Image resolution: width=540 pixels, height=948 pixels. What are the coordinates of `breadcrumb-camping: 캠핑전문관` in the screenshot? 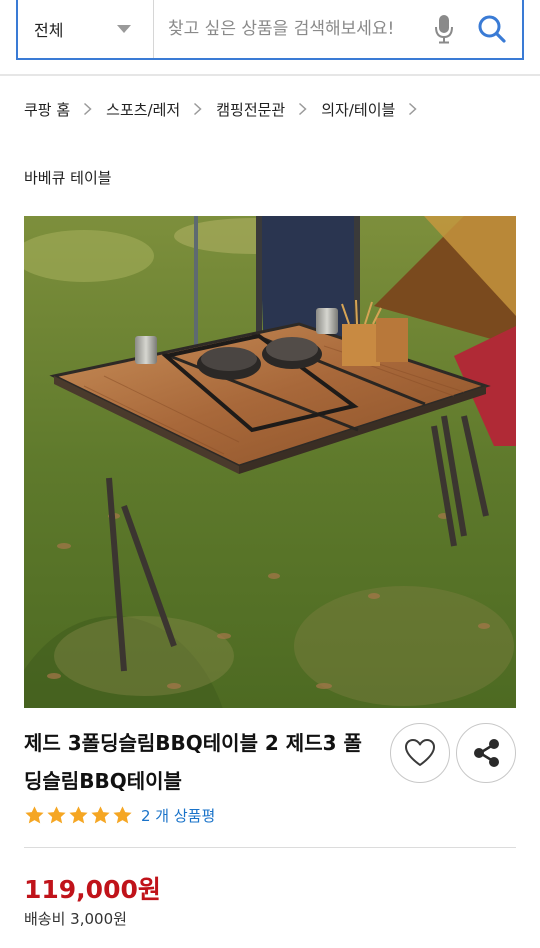 It's located at (250, 109).